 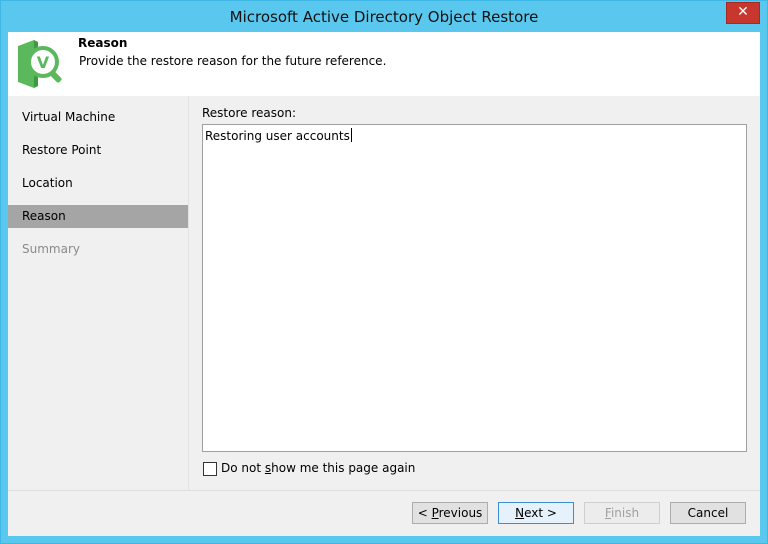 What do you see at coordinates (384, 490) in the screenshot?
I see `footer-divider` at bounding box center [384, 490].